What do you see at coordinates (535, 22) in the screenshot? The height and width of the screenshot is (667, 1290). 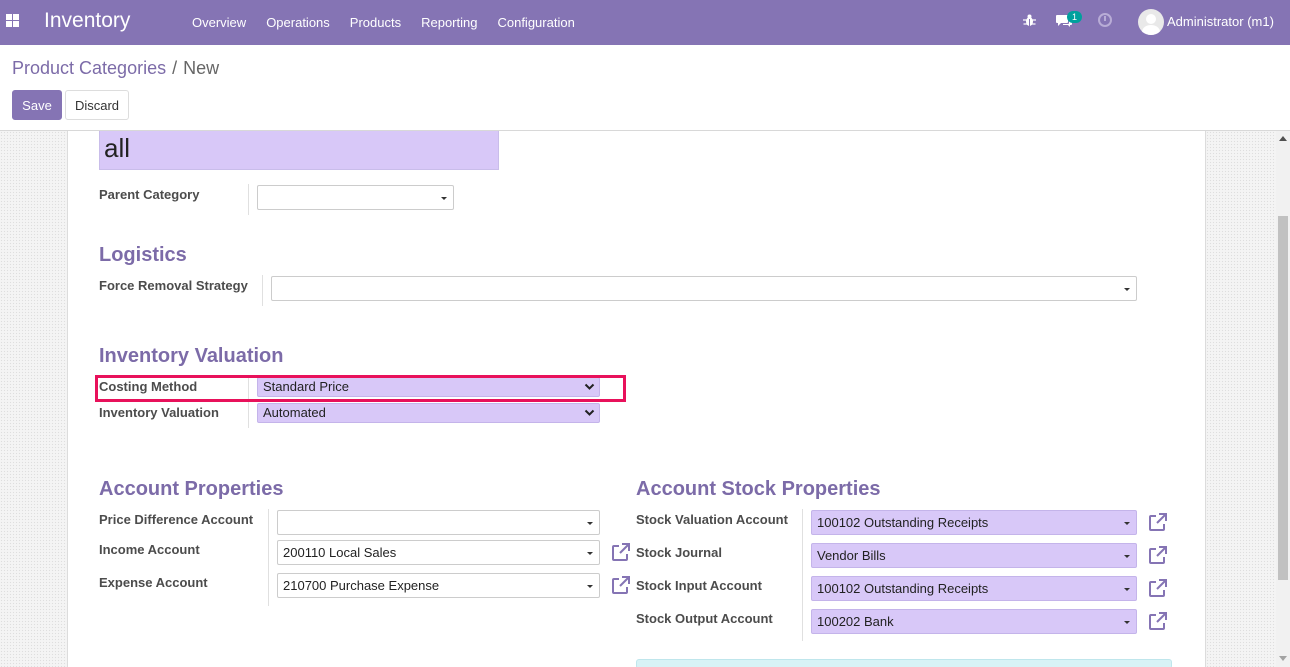 I see `menu-configuration: Configuration` at bounding box center [535, 22].